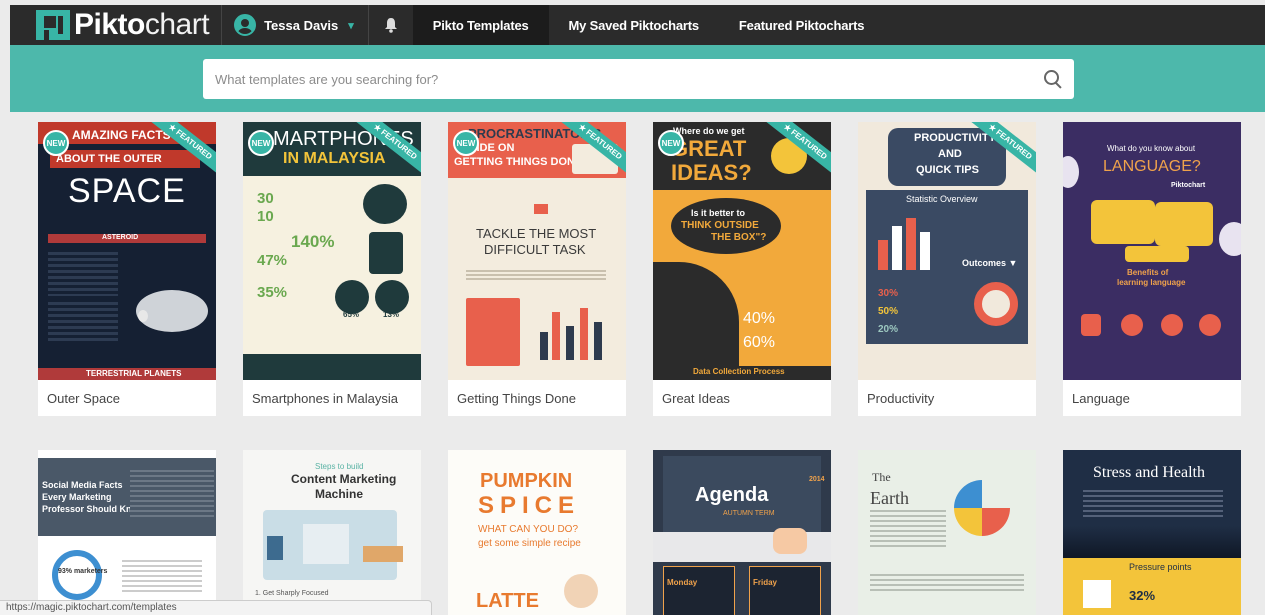 The image size is (1265, 615). I want to click on template-card-stress-health: Stress and Health Pressure points 32%, so click(1152, 532).